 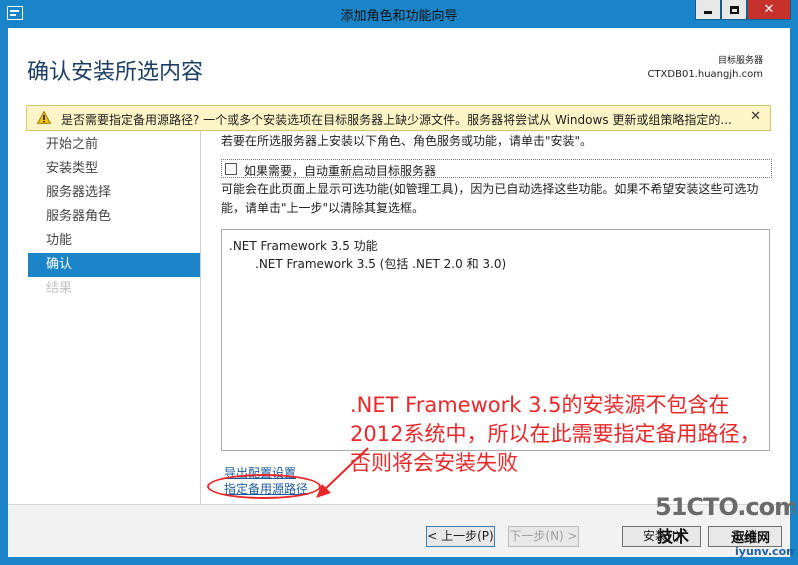 I want to click on maximize-icon, so click(x=734, y=9).